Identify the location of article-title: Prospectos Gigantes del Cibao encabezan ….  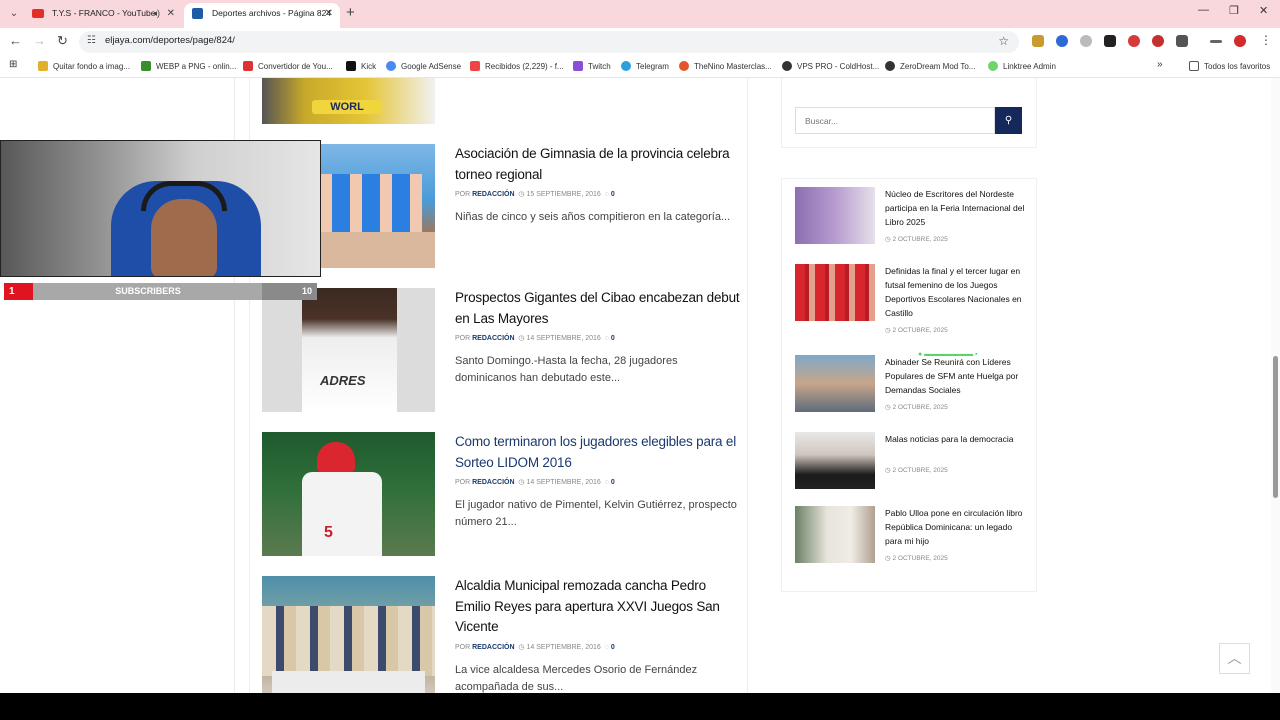
(597, 308).